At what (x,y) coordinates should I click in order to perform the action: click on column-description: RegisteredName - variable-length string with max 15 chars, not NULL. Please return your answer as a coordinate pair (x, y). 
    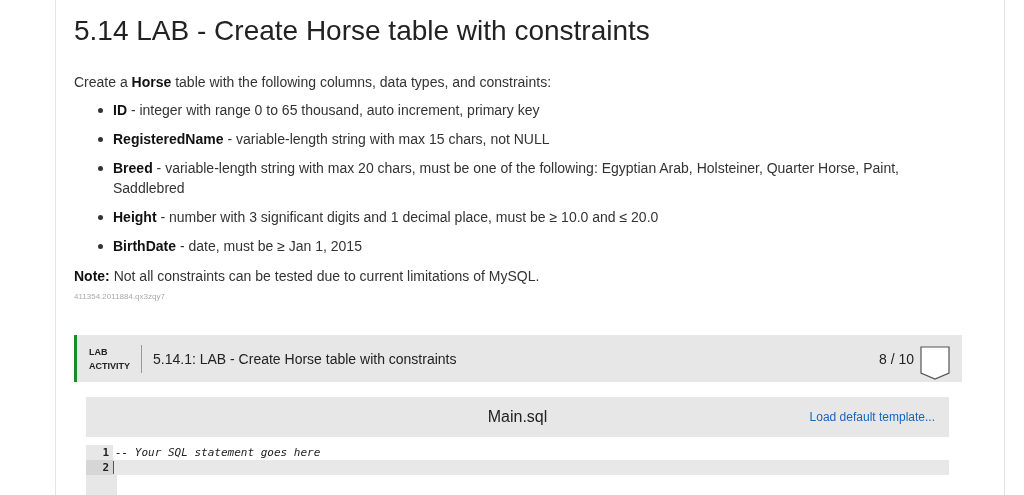
    Looking at the image, I should click on (331, 139).